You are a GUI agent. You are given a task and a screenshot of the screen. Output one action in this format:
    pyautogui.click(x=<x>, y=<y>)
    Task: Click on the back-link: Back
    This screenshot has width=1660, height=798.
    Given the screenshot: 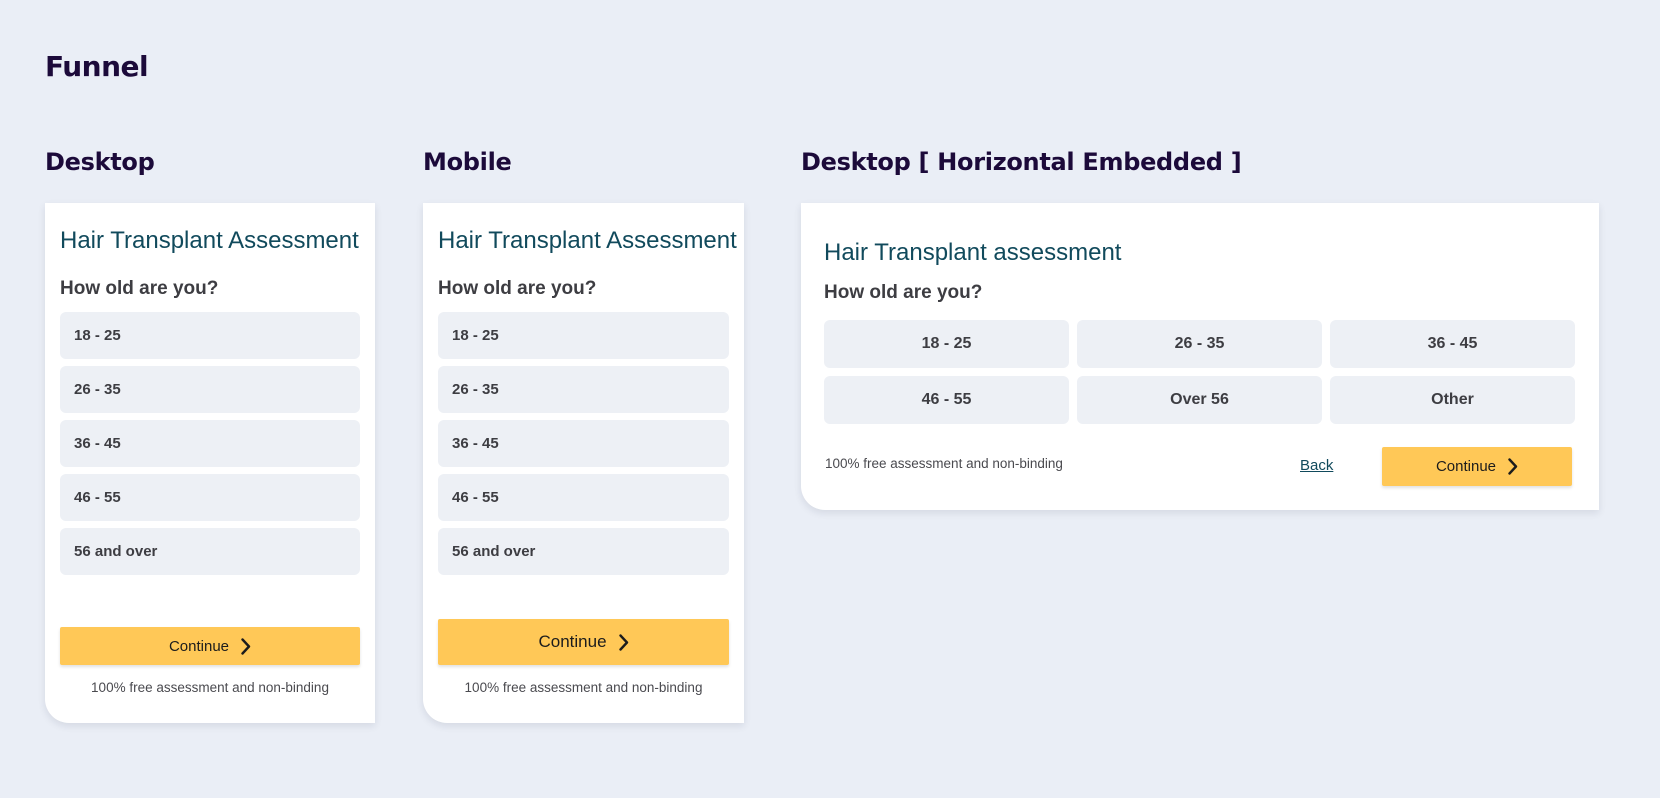 What is the action you would take?
    pyautogui.click(x=1316, y=465)
    